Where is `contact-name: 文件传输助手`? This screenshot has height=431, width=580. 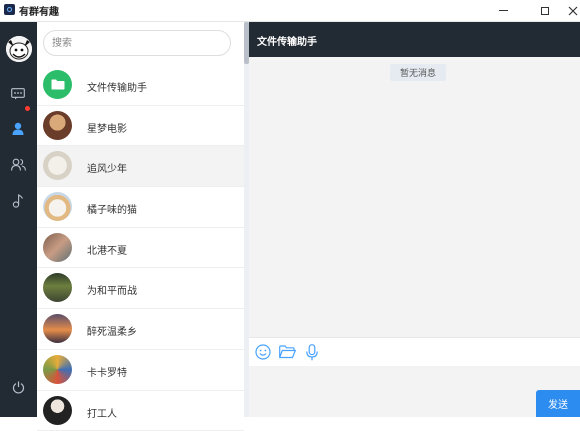 contact-name: 文件传输助手 is located at coordinates (117, 86).